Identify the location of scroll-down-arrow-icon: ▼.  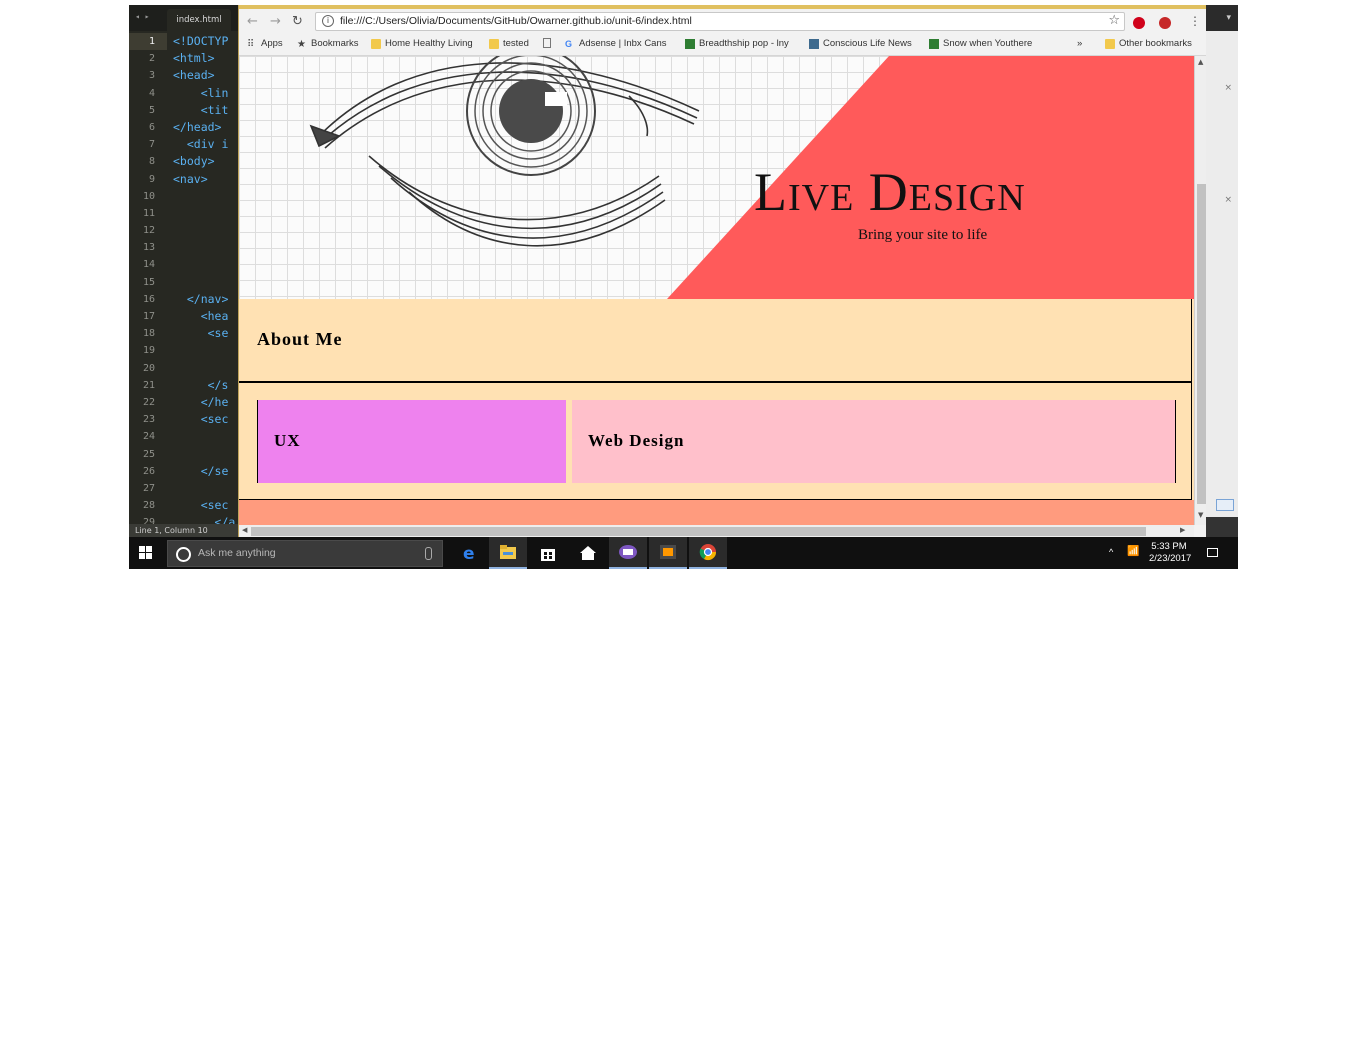
(1200, 515).